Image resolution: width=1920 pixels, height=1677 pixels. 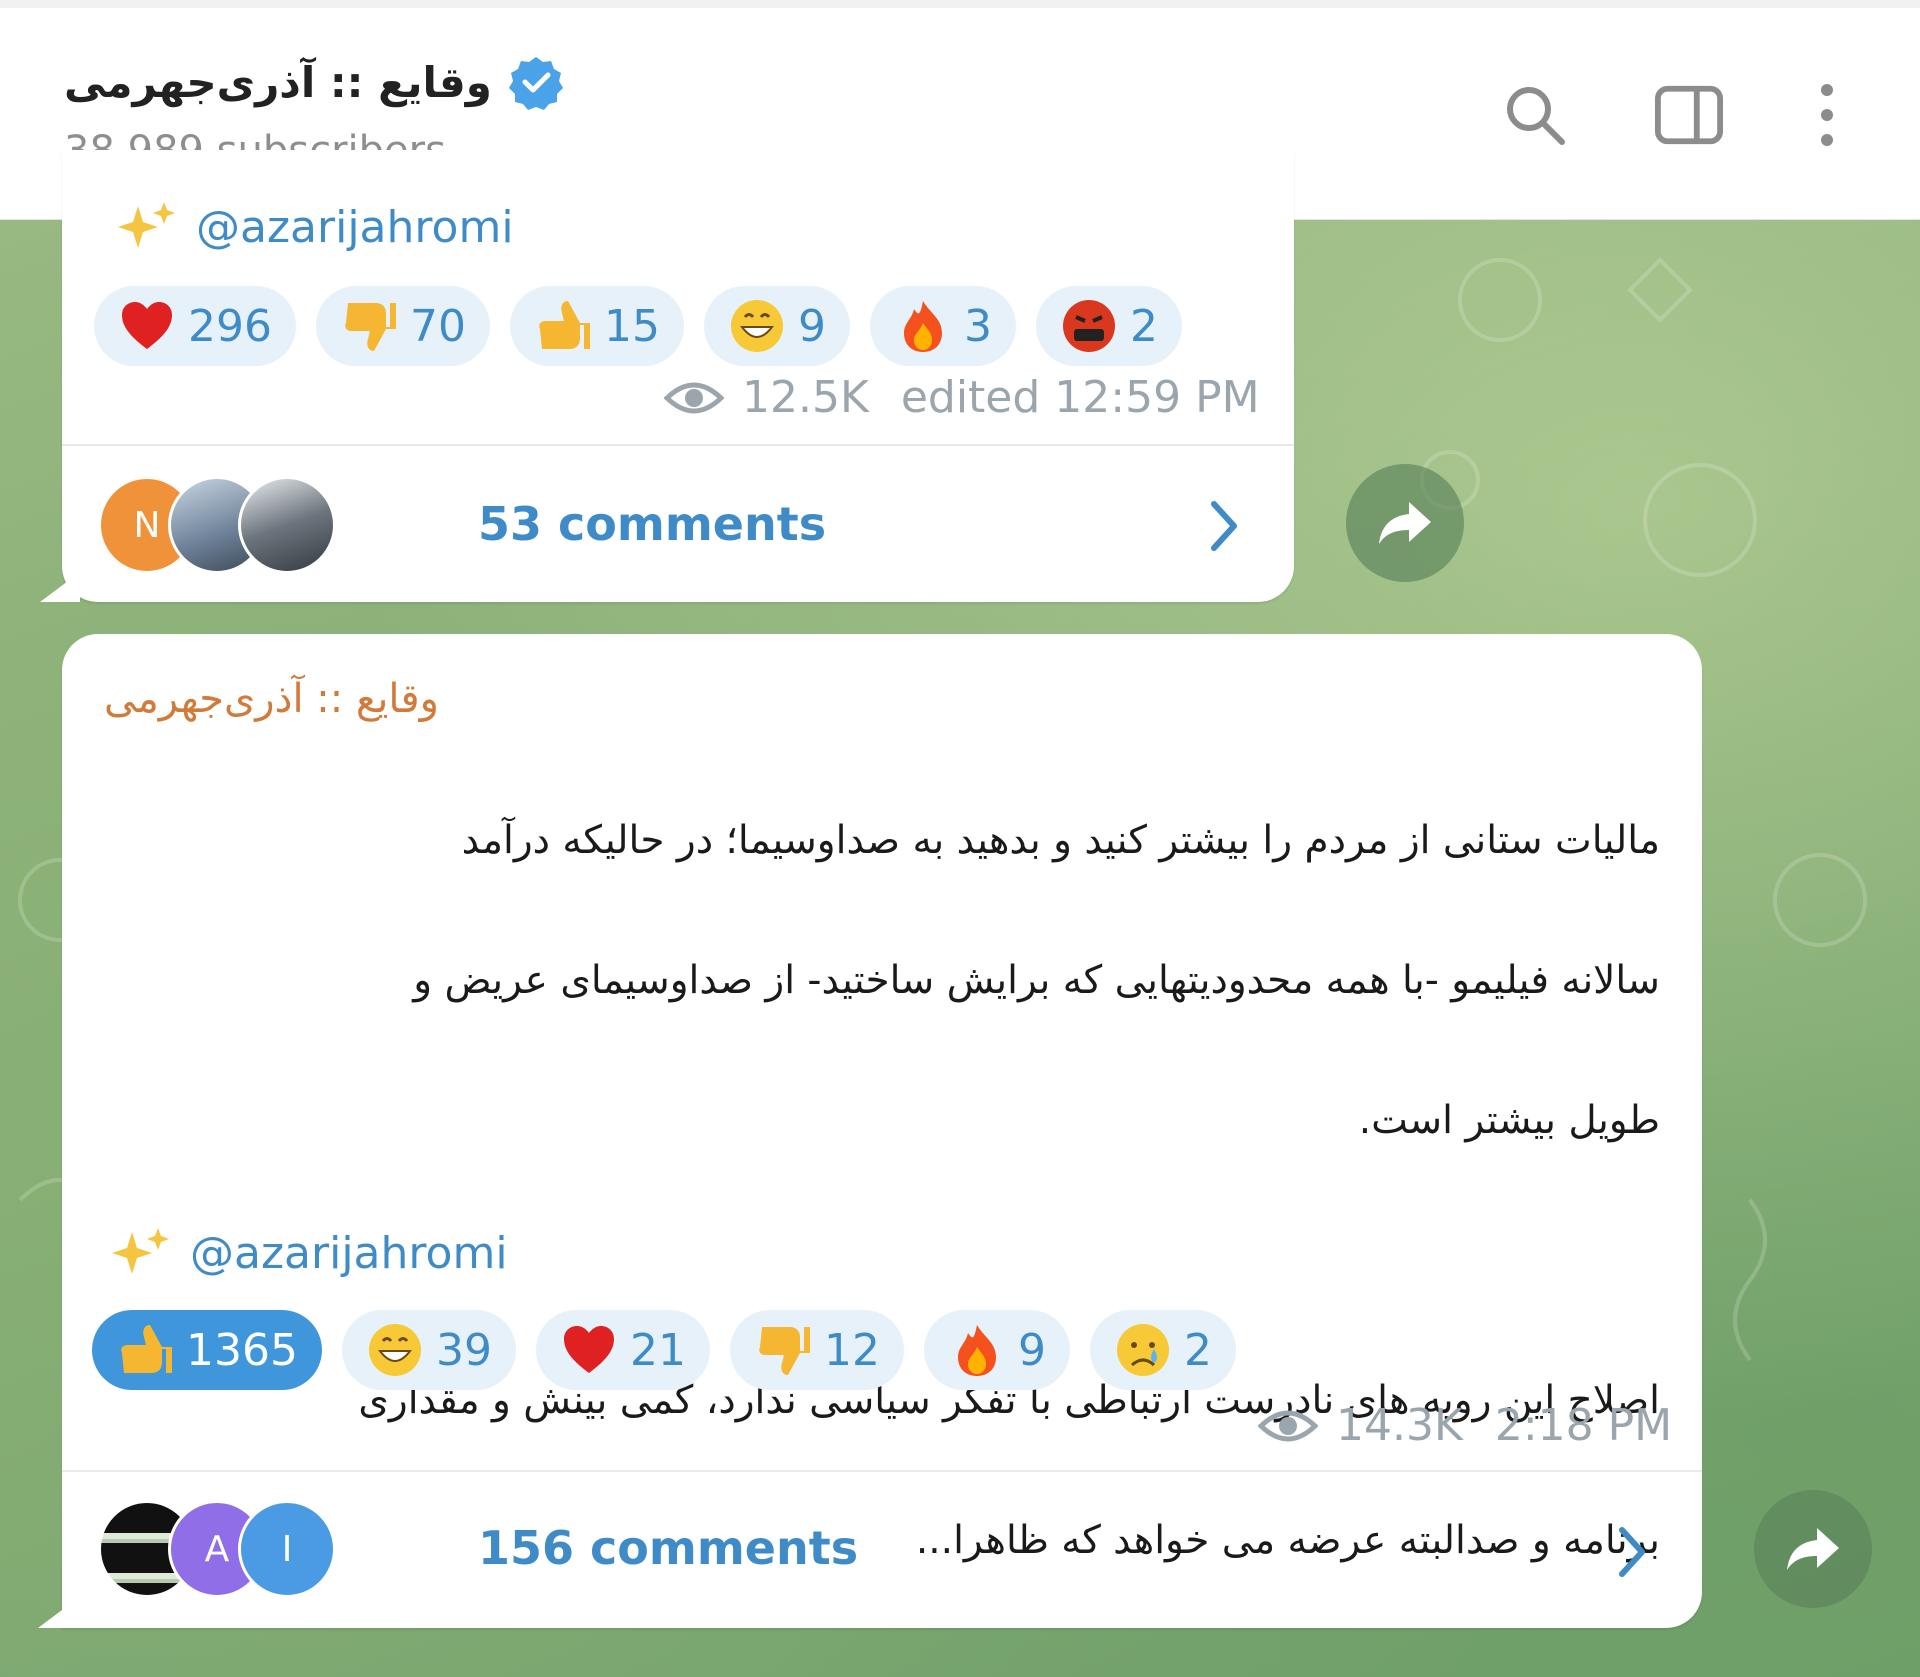 I want to click on verified-badge-icon, so click(x=535, y=83).